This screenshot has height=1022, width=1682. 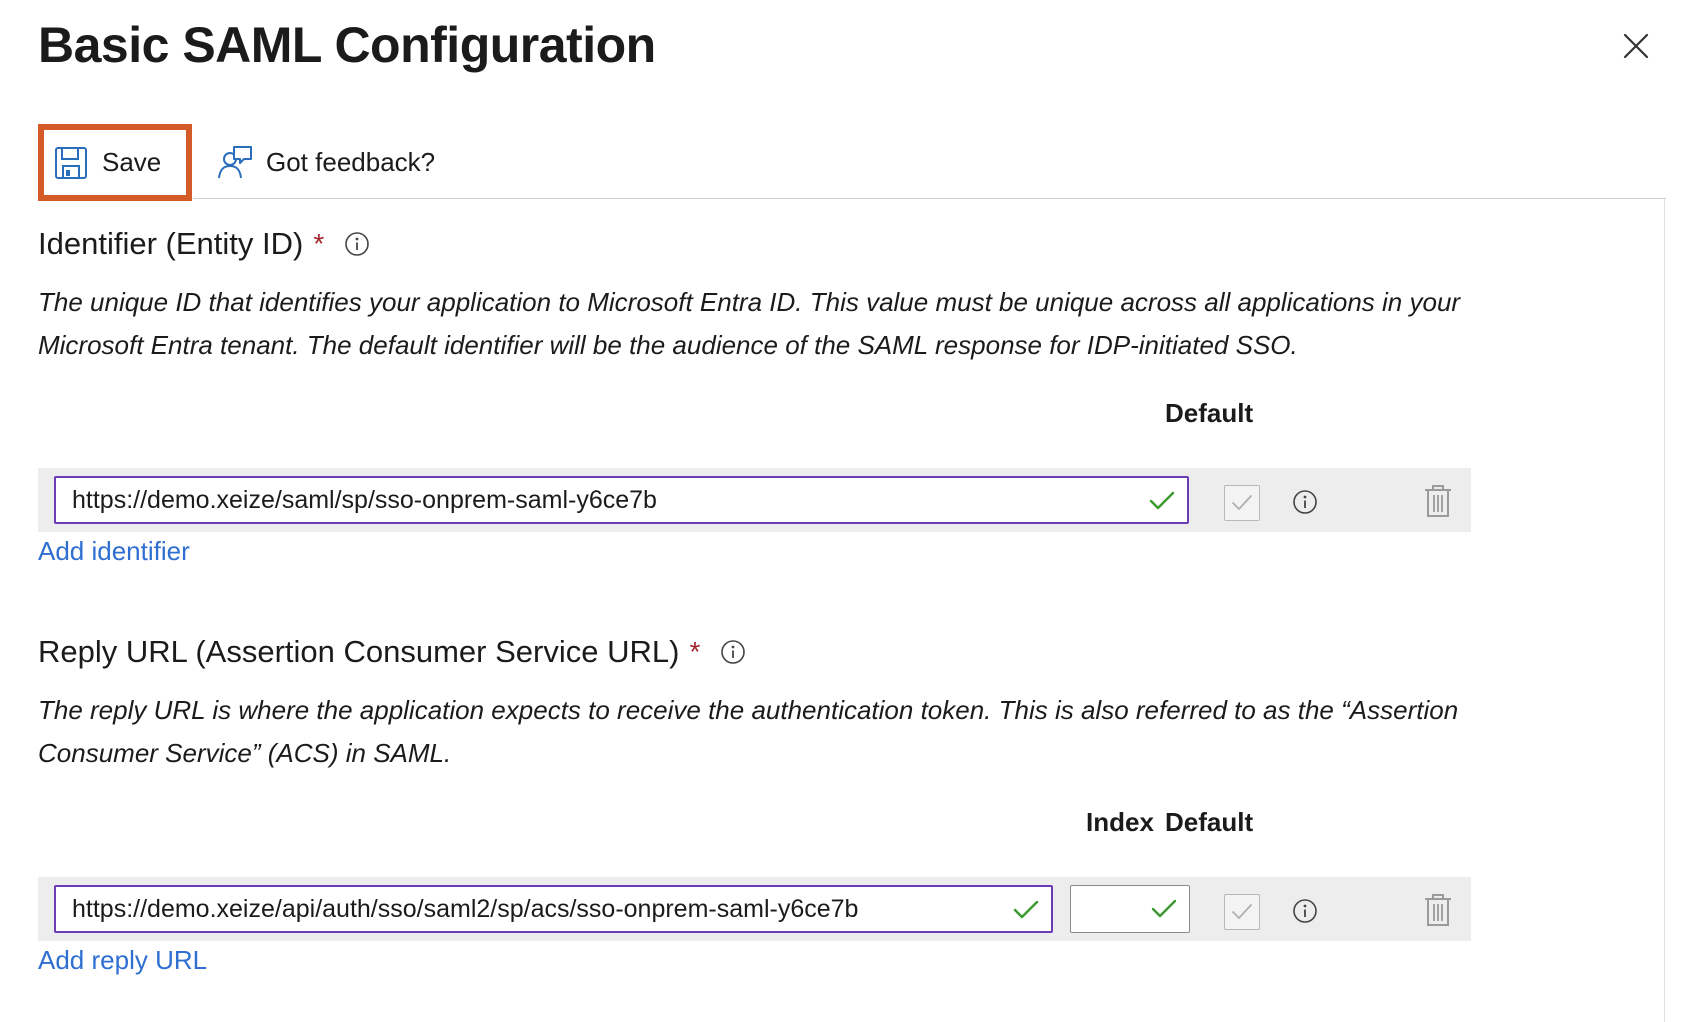 I want to click on feedback-button: Got feedback?, so click(x=326, y=162).